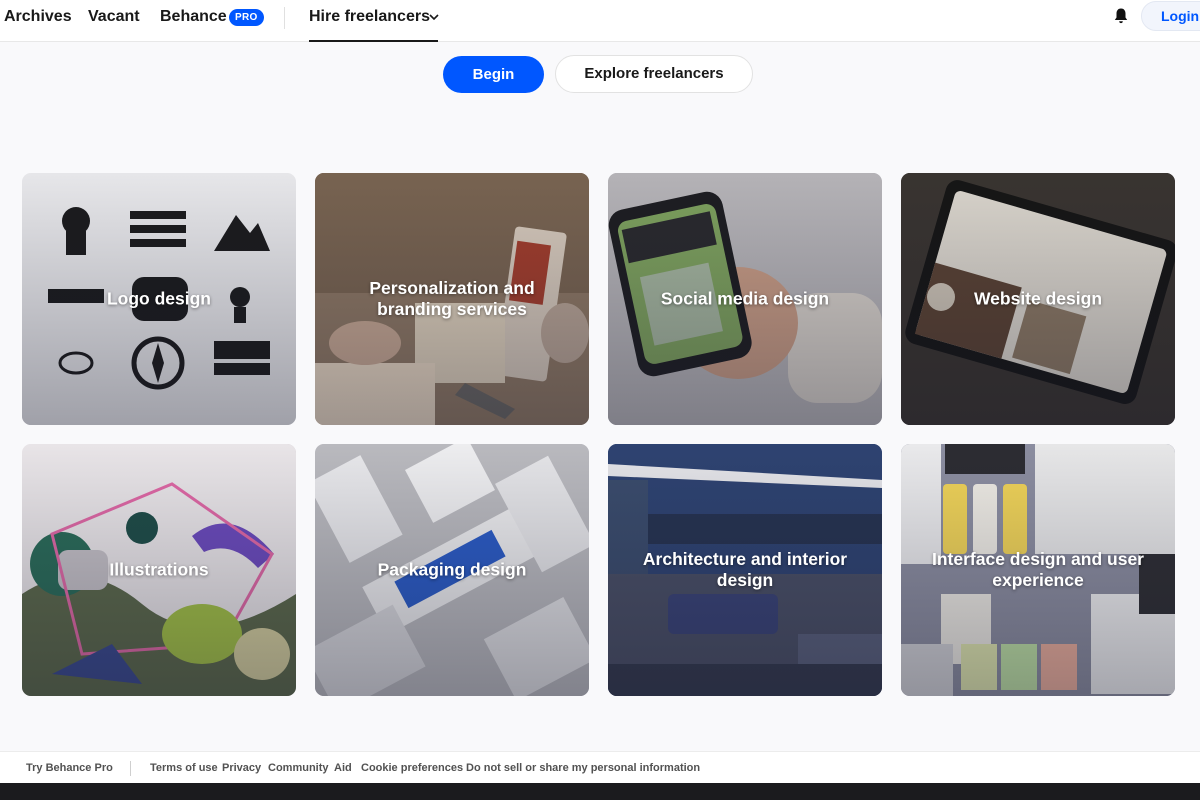 This screenshot has height=800, width=1200. I want to click on nav-behance: Behance, so click(193, 21).